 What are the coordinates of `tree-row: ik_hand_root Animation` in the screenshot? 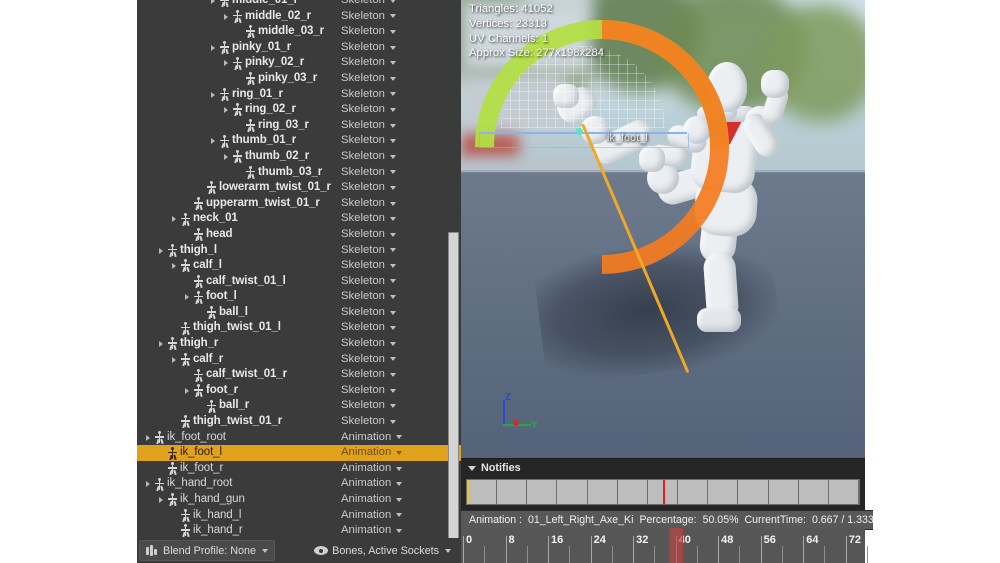 It's located at (299, 484).